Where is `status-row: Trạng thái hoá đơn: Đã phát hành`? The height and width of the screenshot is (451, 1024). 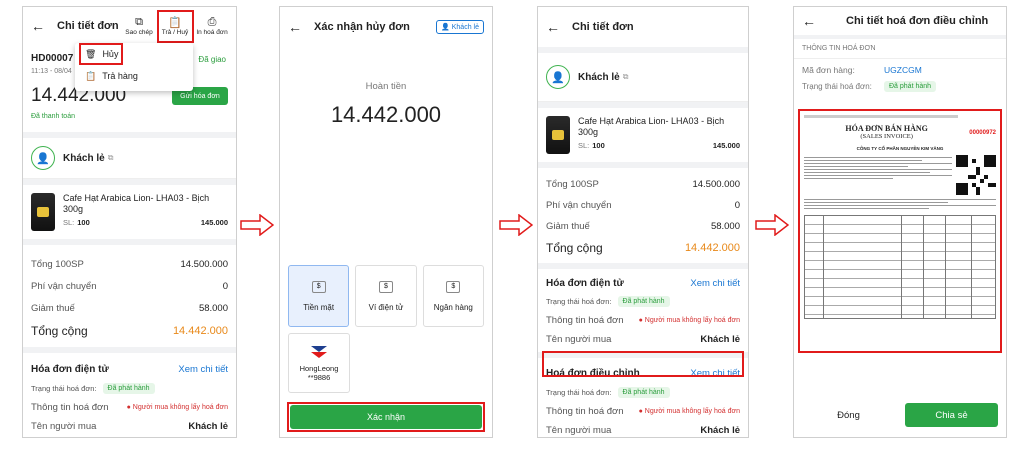 status-row: Trạng thái hoá đơn: Đã phát hành is located at coordinates (900, 86).